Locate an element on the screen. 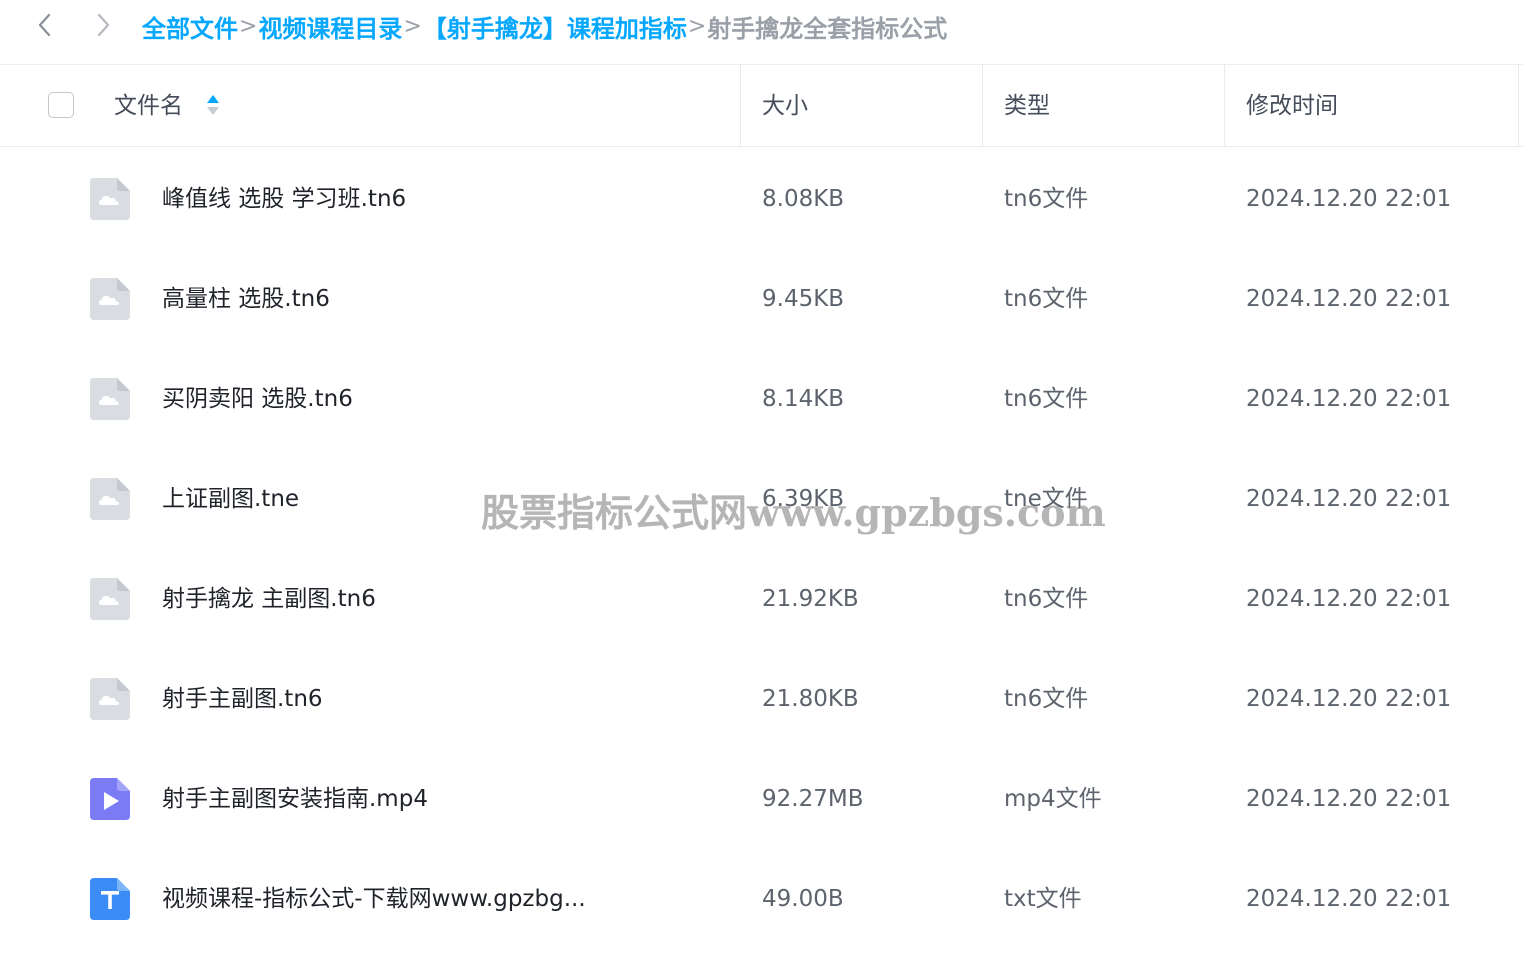 This screenshot has height=955, width=1523. chevron-left-icon is located at coordinates (44, 25).